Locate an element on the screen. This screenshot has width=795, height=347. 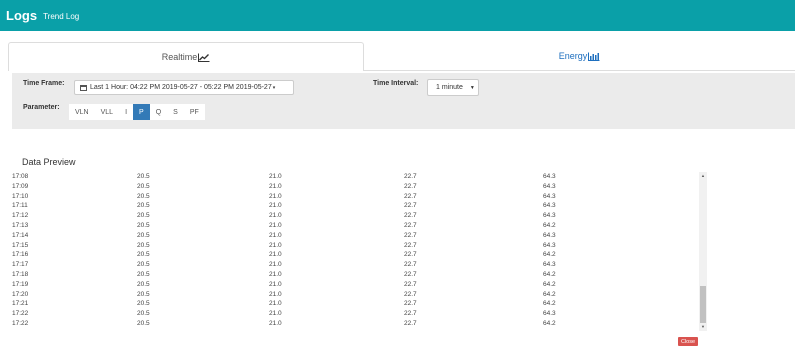
table-row: 17:21 20.5 21.0 22.7 64.2 is located at coordinates (360, 304).